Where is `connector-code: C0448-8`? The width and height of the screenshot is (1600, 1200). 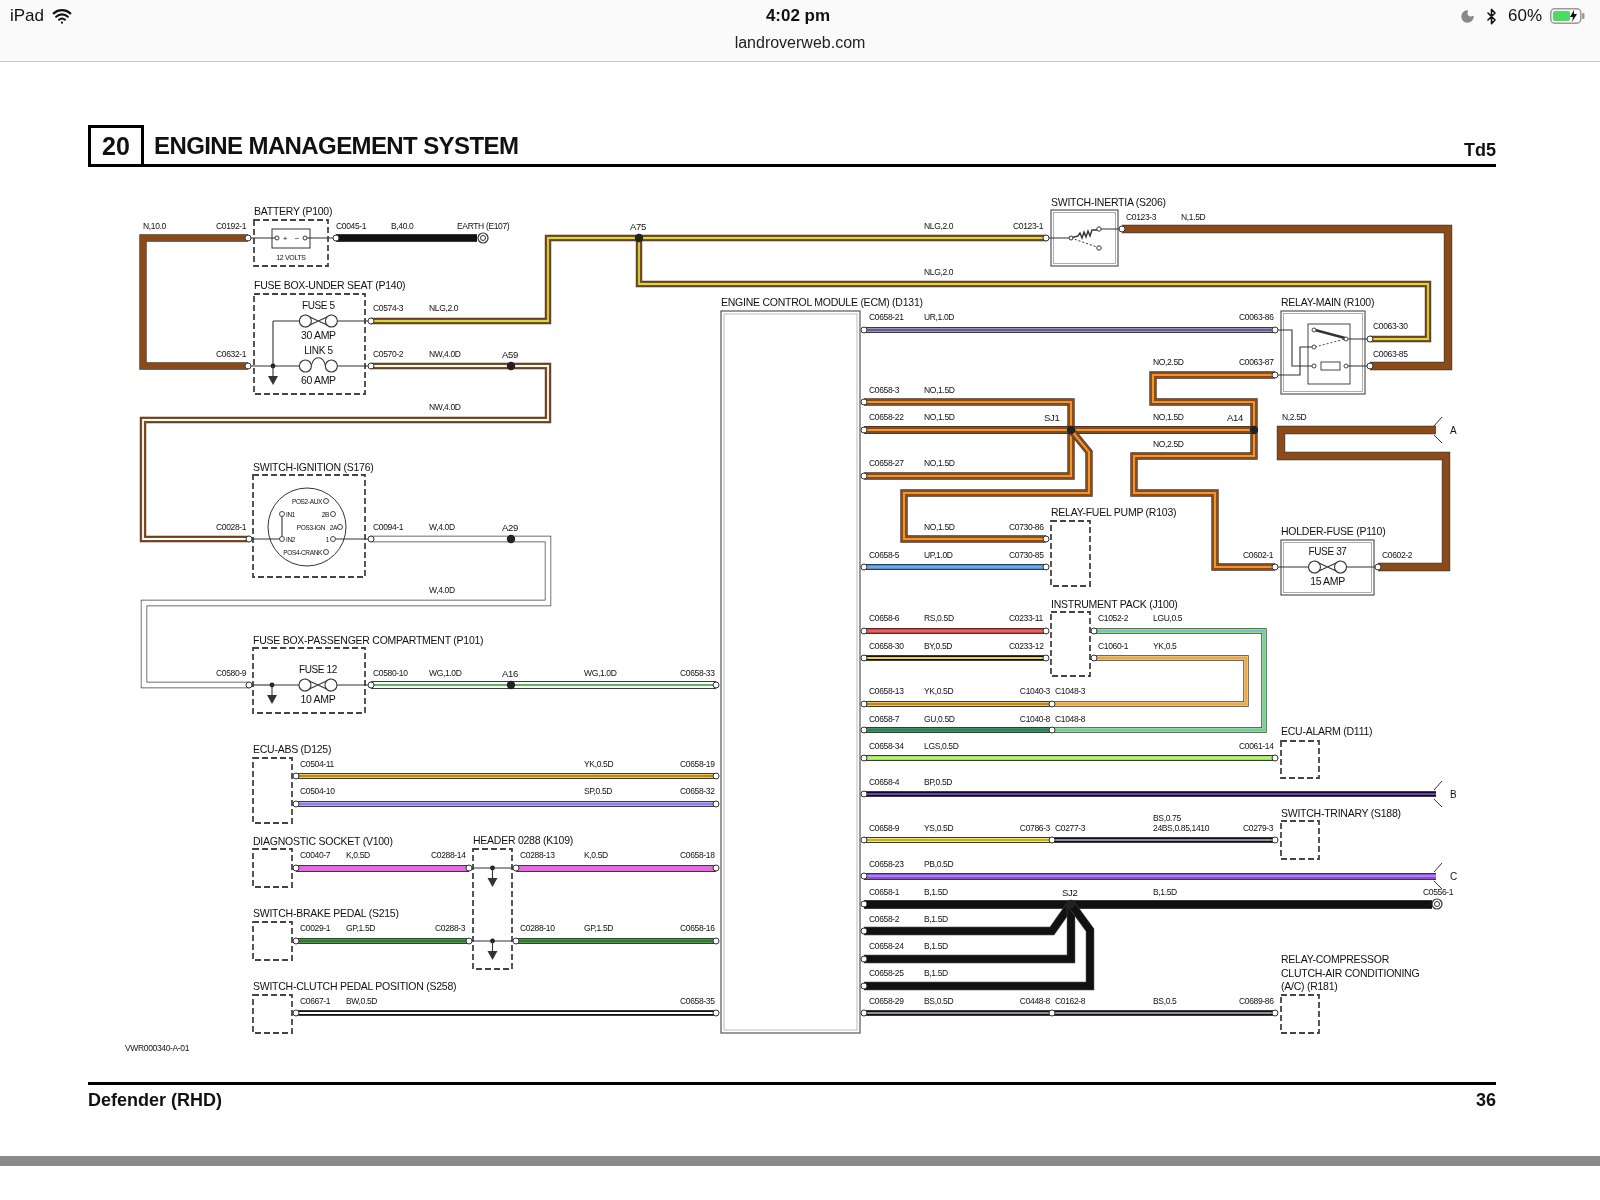
connector-code: C0448-8 is located at coordinates (1034, 1001).